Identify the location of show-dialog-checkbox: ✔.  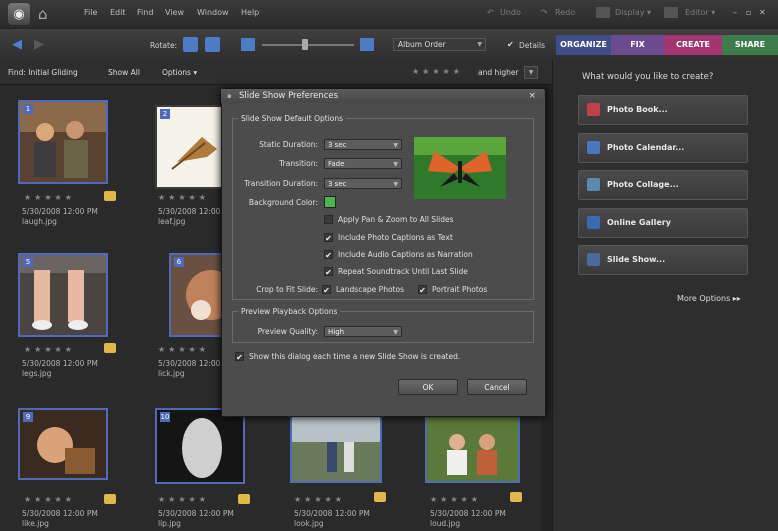
(239, 357).